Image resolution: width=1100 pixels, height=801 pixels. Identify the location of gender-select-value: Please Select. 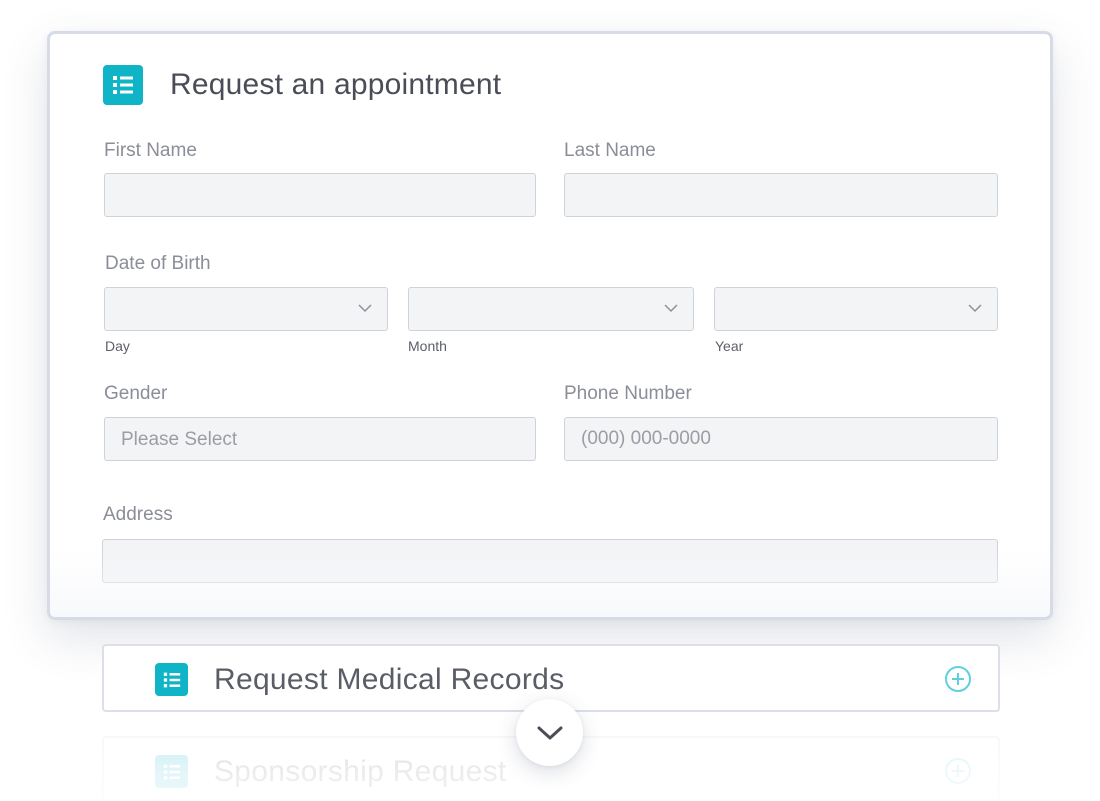
(179, 439).